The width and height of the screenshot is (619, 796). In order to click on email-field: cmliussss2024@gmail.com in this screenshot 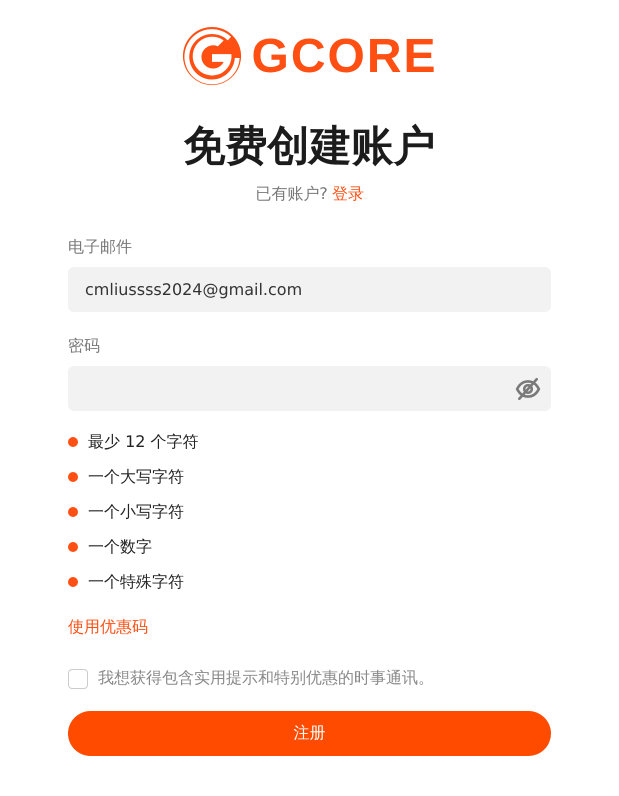, I will do `click(309, 289)`.